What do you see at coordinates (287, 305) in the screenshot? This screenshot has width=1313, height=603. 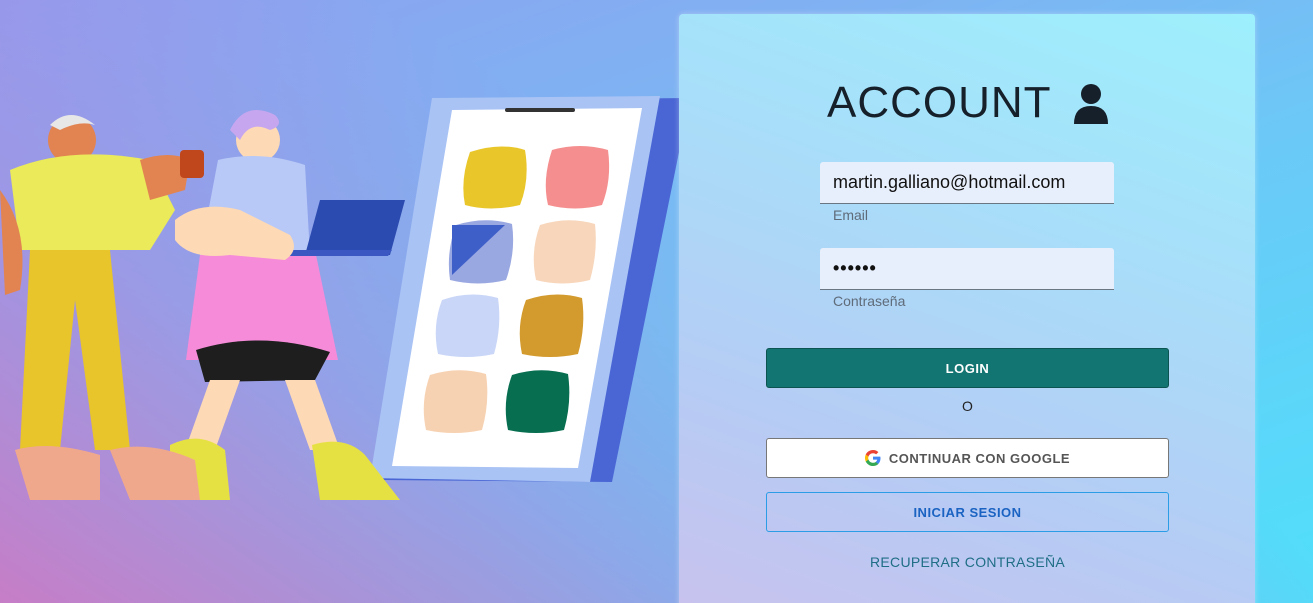 I see `woman-illustration` at bounding box center [287, 305].